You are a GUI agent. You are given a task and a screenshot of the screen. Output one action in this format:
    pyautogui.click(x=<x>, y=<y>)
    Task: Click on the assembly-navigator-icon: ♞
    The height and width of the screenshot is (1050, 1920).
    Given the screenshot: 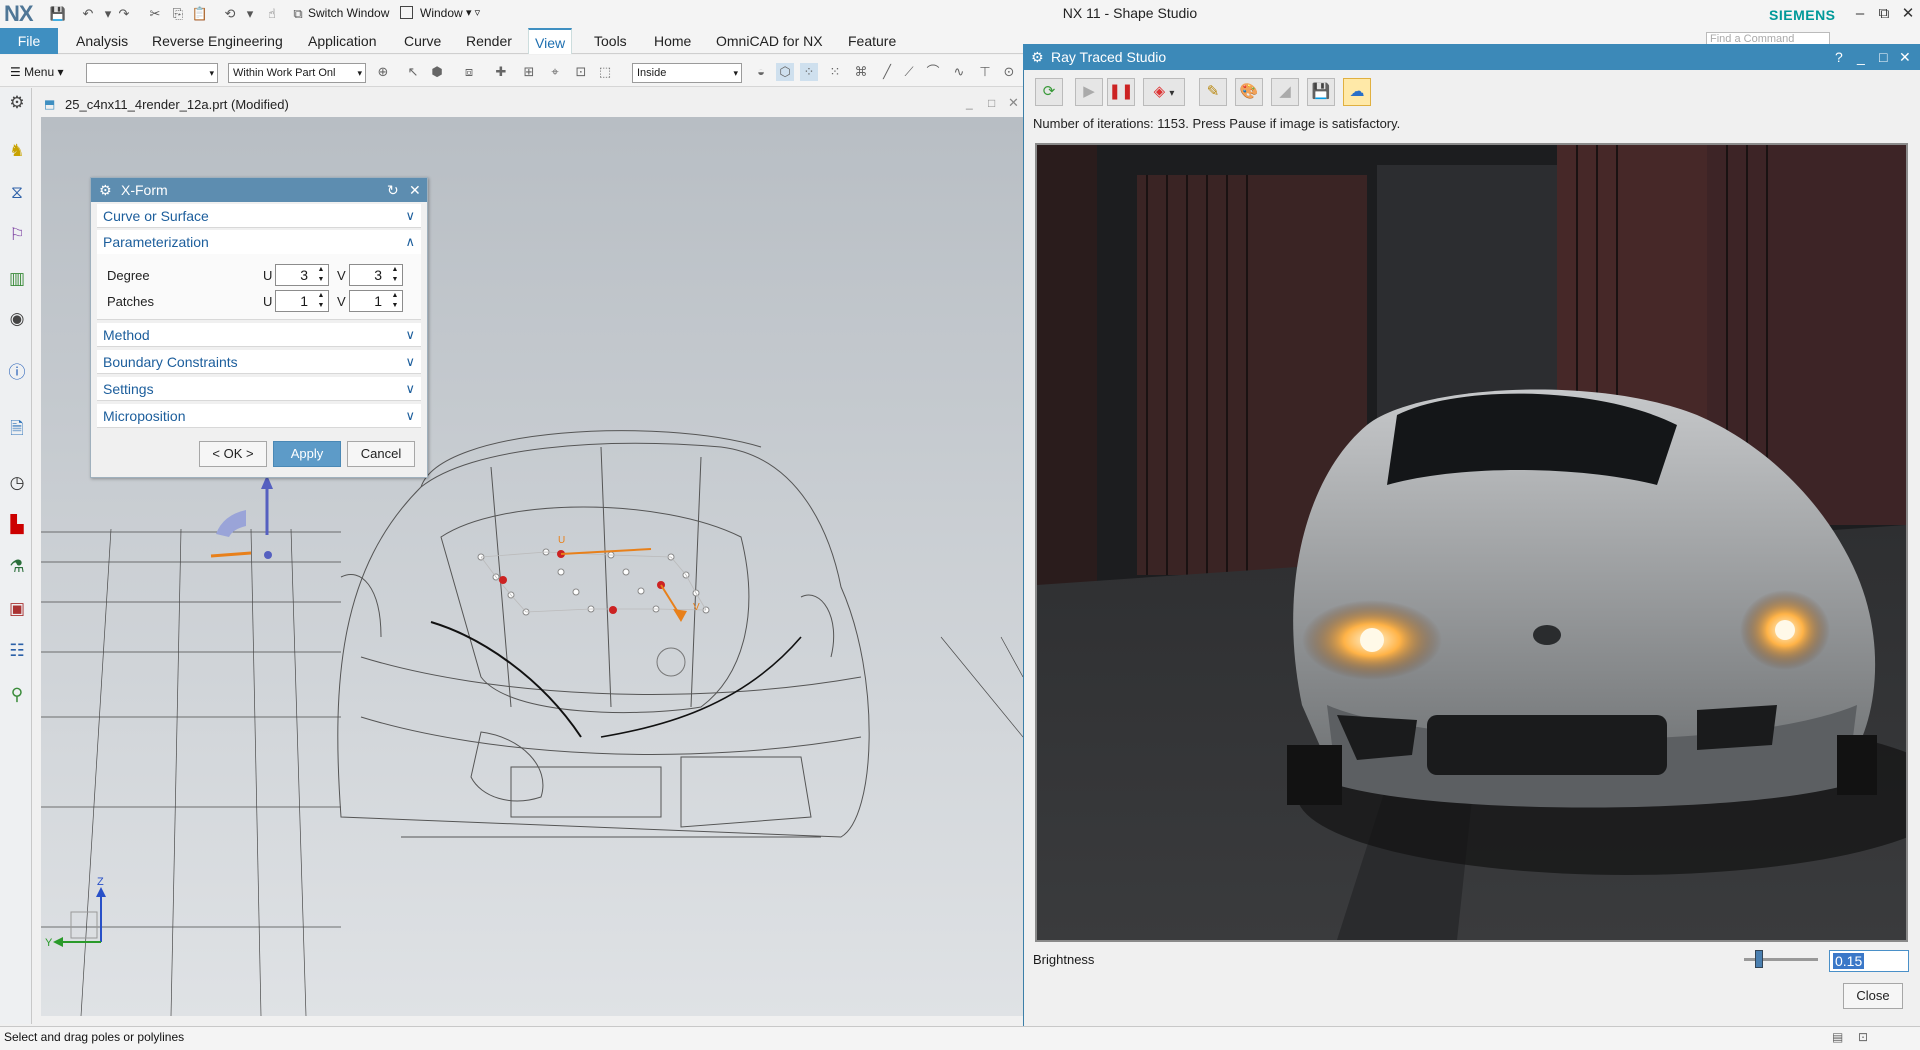 What is the action you would take?
    pyautogui.click(x=17, y=151)
    